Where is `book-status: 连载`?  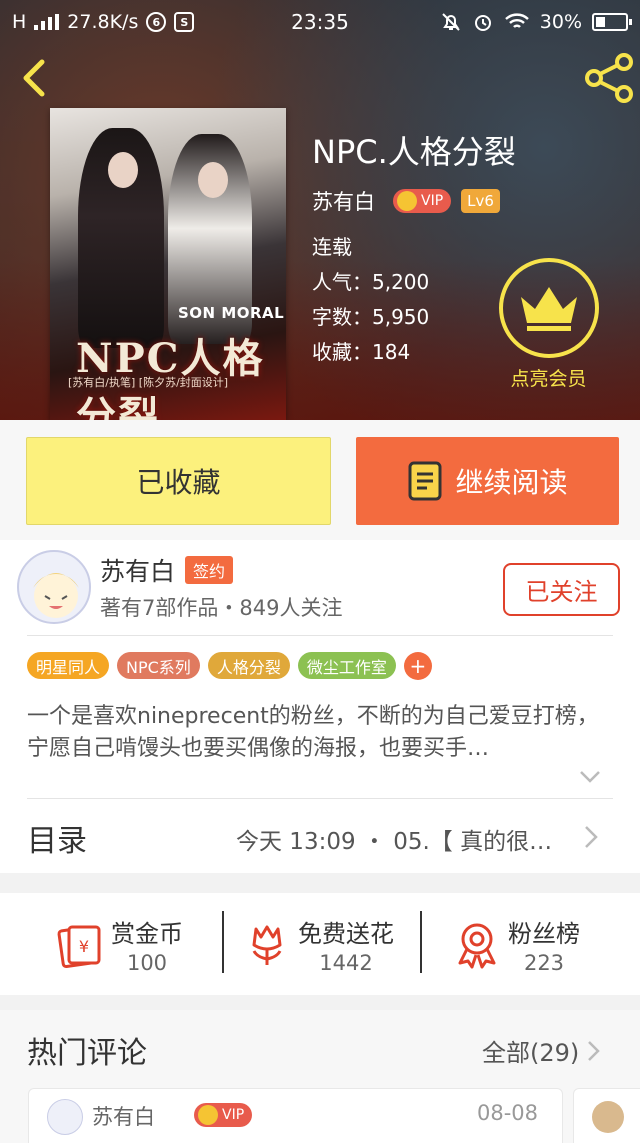 book-status: 连载 is located at coordinates (332, 247).